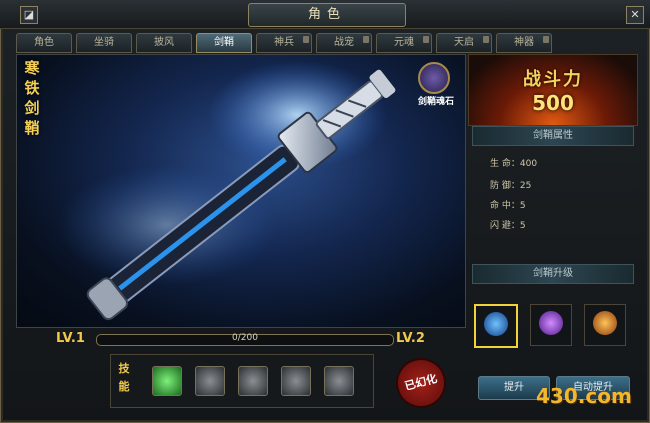  I want to click on tab-label: 披风, so click(164, 42).